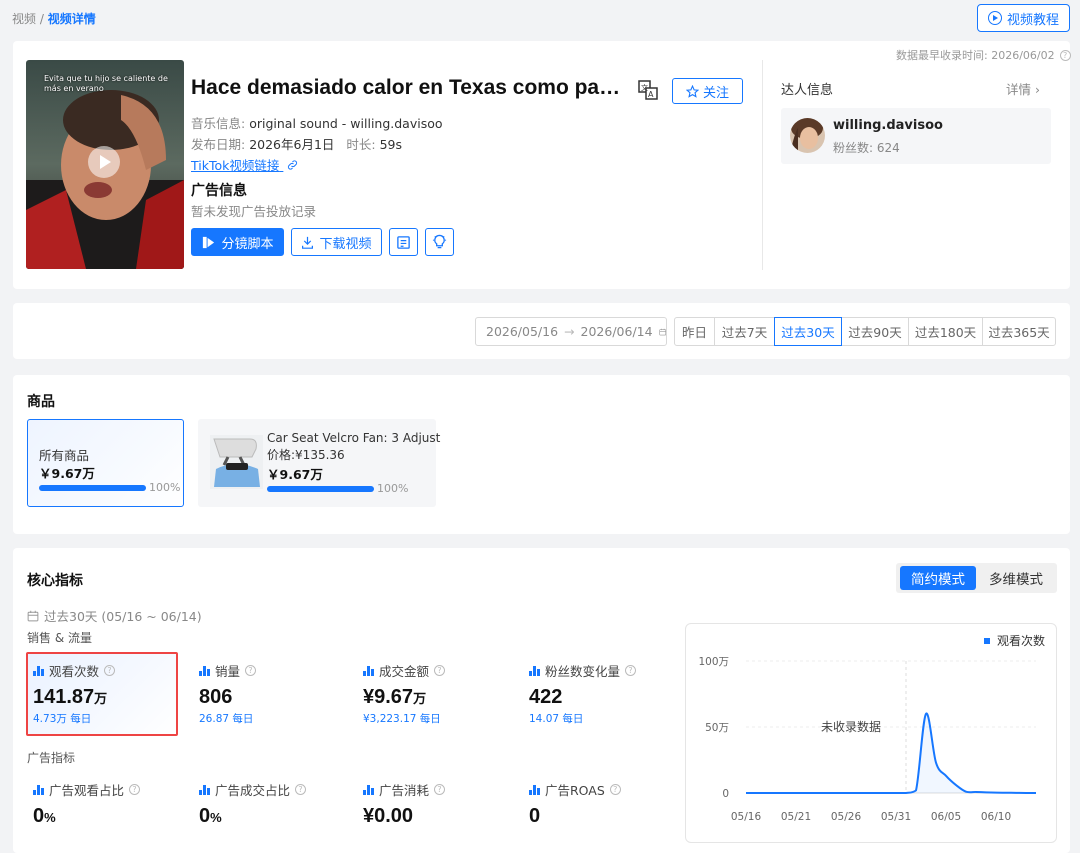  Describe the element at coordinates (575, 790) in the screenshot. I see `metric-label-text: 广告ROAS` at that location.